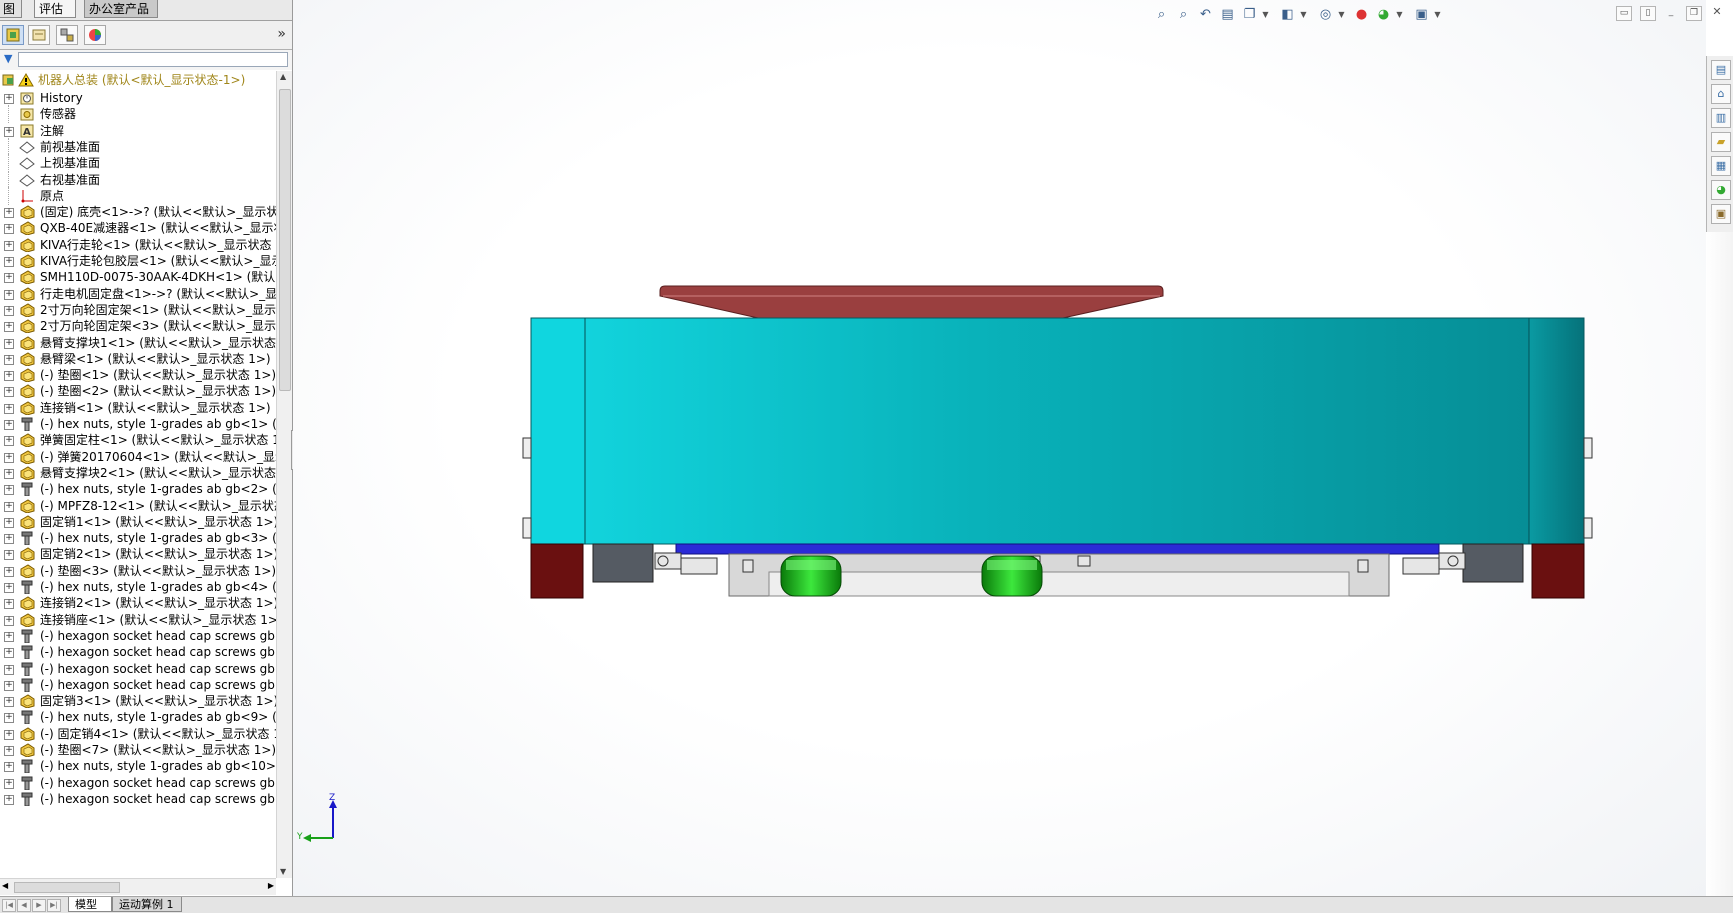 The height and width of the screenshot is (913, 1733). Describe the element at coordinates (5, 885) in the screenshot. I see `scroll-left-icon: ◀` at that location.